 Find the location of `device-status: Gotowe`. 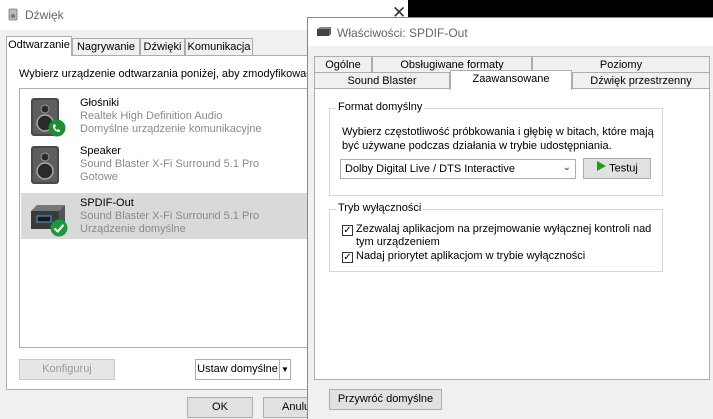

device-status: Gotowe is located at coordinates (99, 177).